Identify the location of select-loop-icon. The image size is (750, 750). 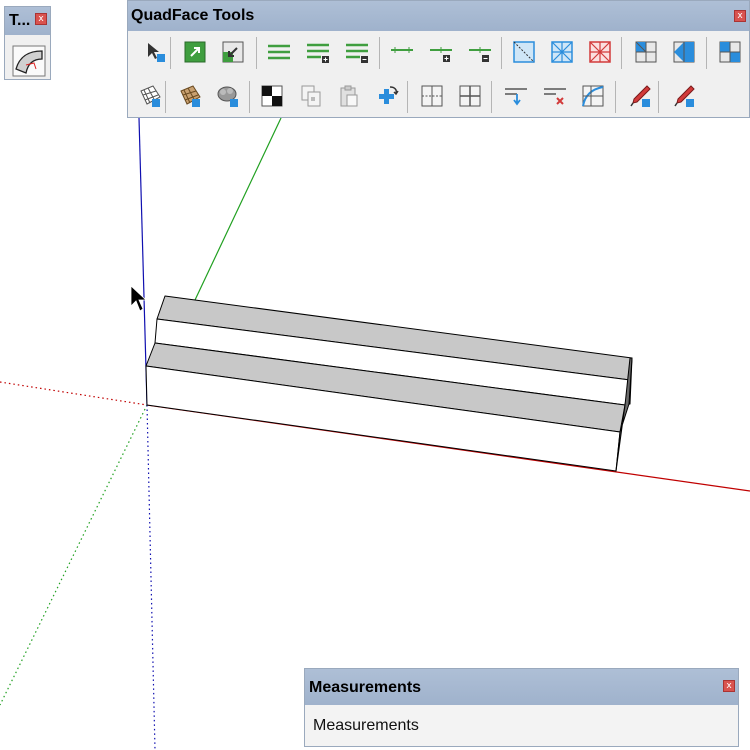
(402, 50).